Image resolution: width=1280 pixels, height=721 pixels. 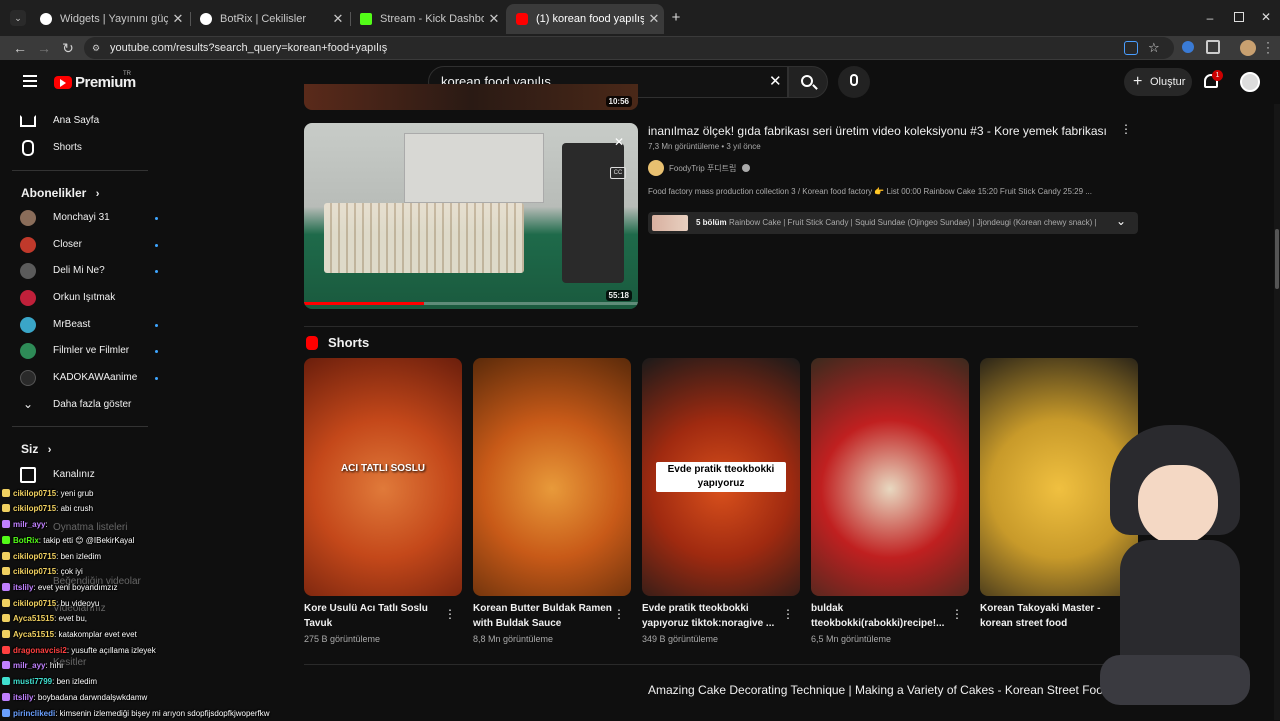 I want to click on create-button: + Oluştur, so click(x=1158, y=82).